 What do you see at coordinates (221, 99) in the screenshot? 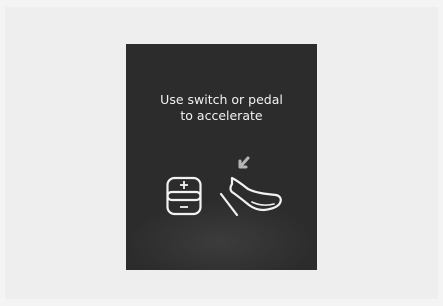
I see `message-line-1: Use switch or pedal` at bounding box center [221, 99].